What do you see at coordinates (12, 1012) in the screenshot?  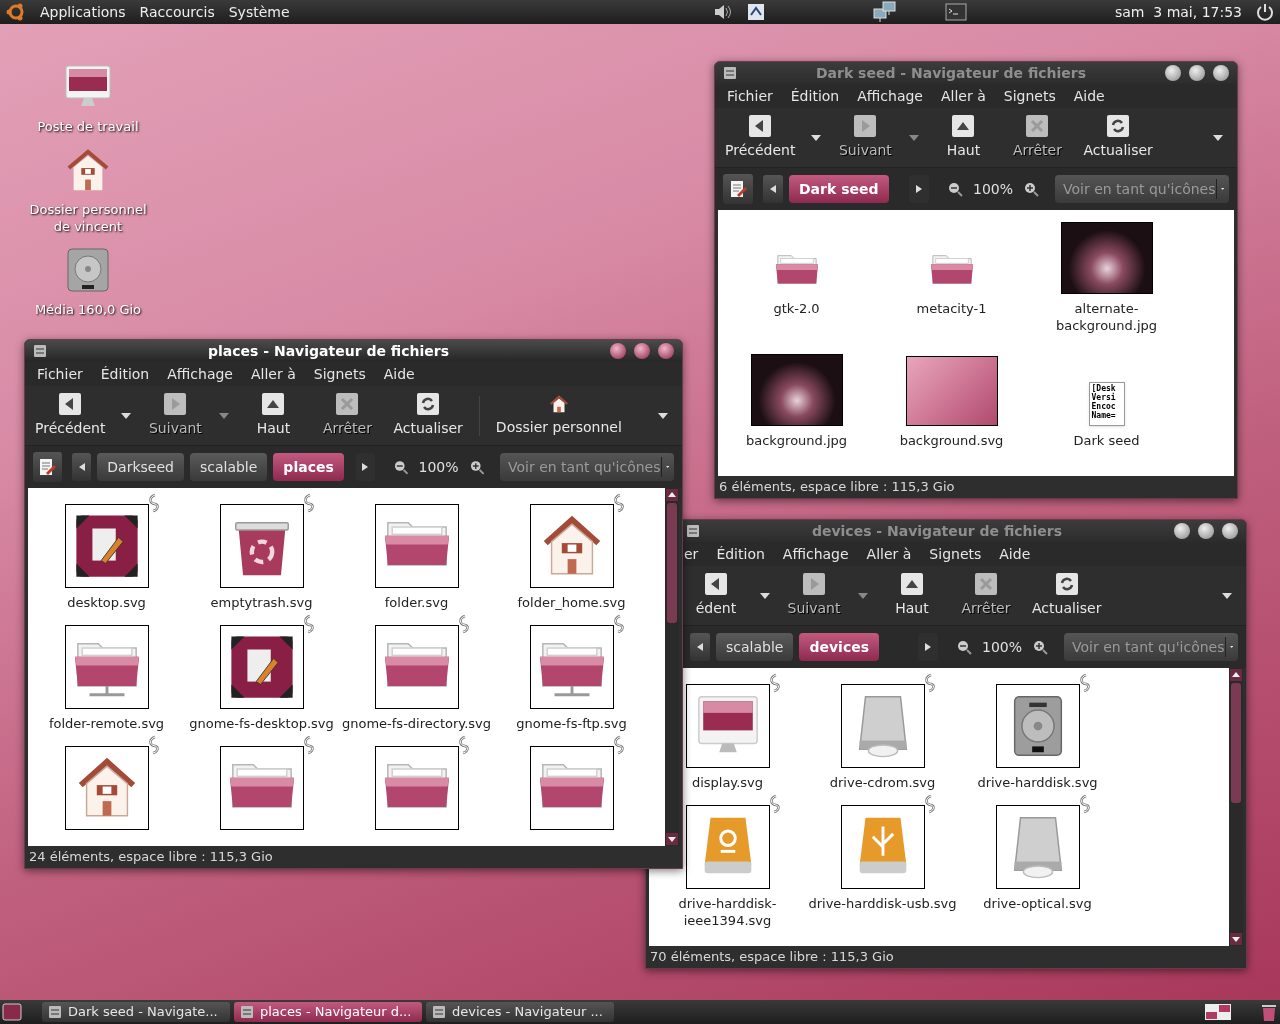 I see `show-desktop-icon` at bounding box center [12, 1012].